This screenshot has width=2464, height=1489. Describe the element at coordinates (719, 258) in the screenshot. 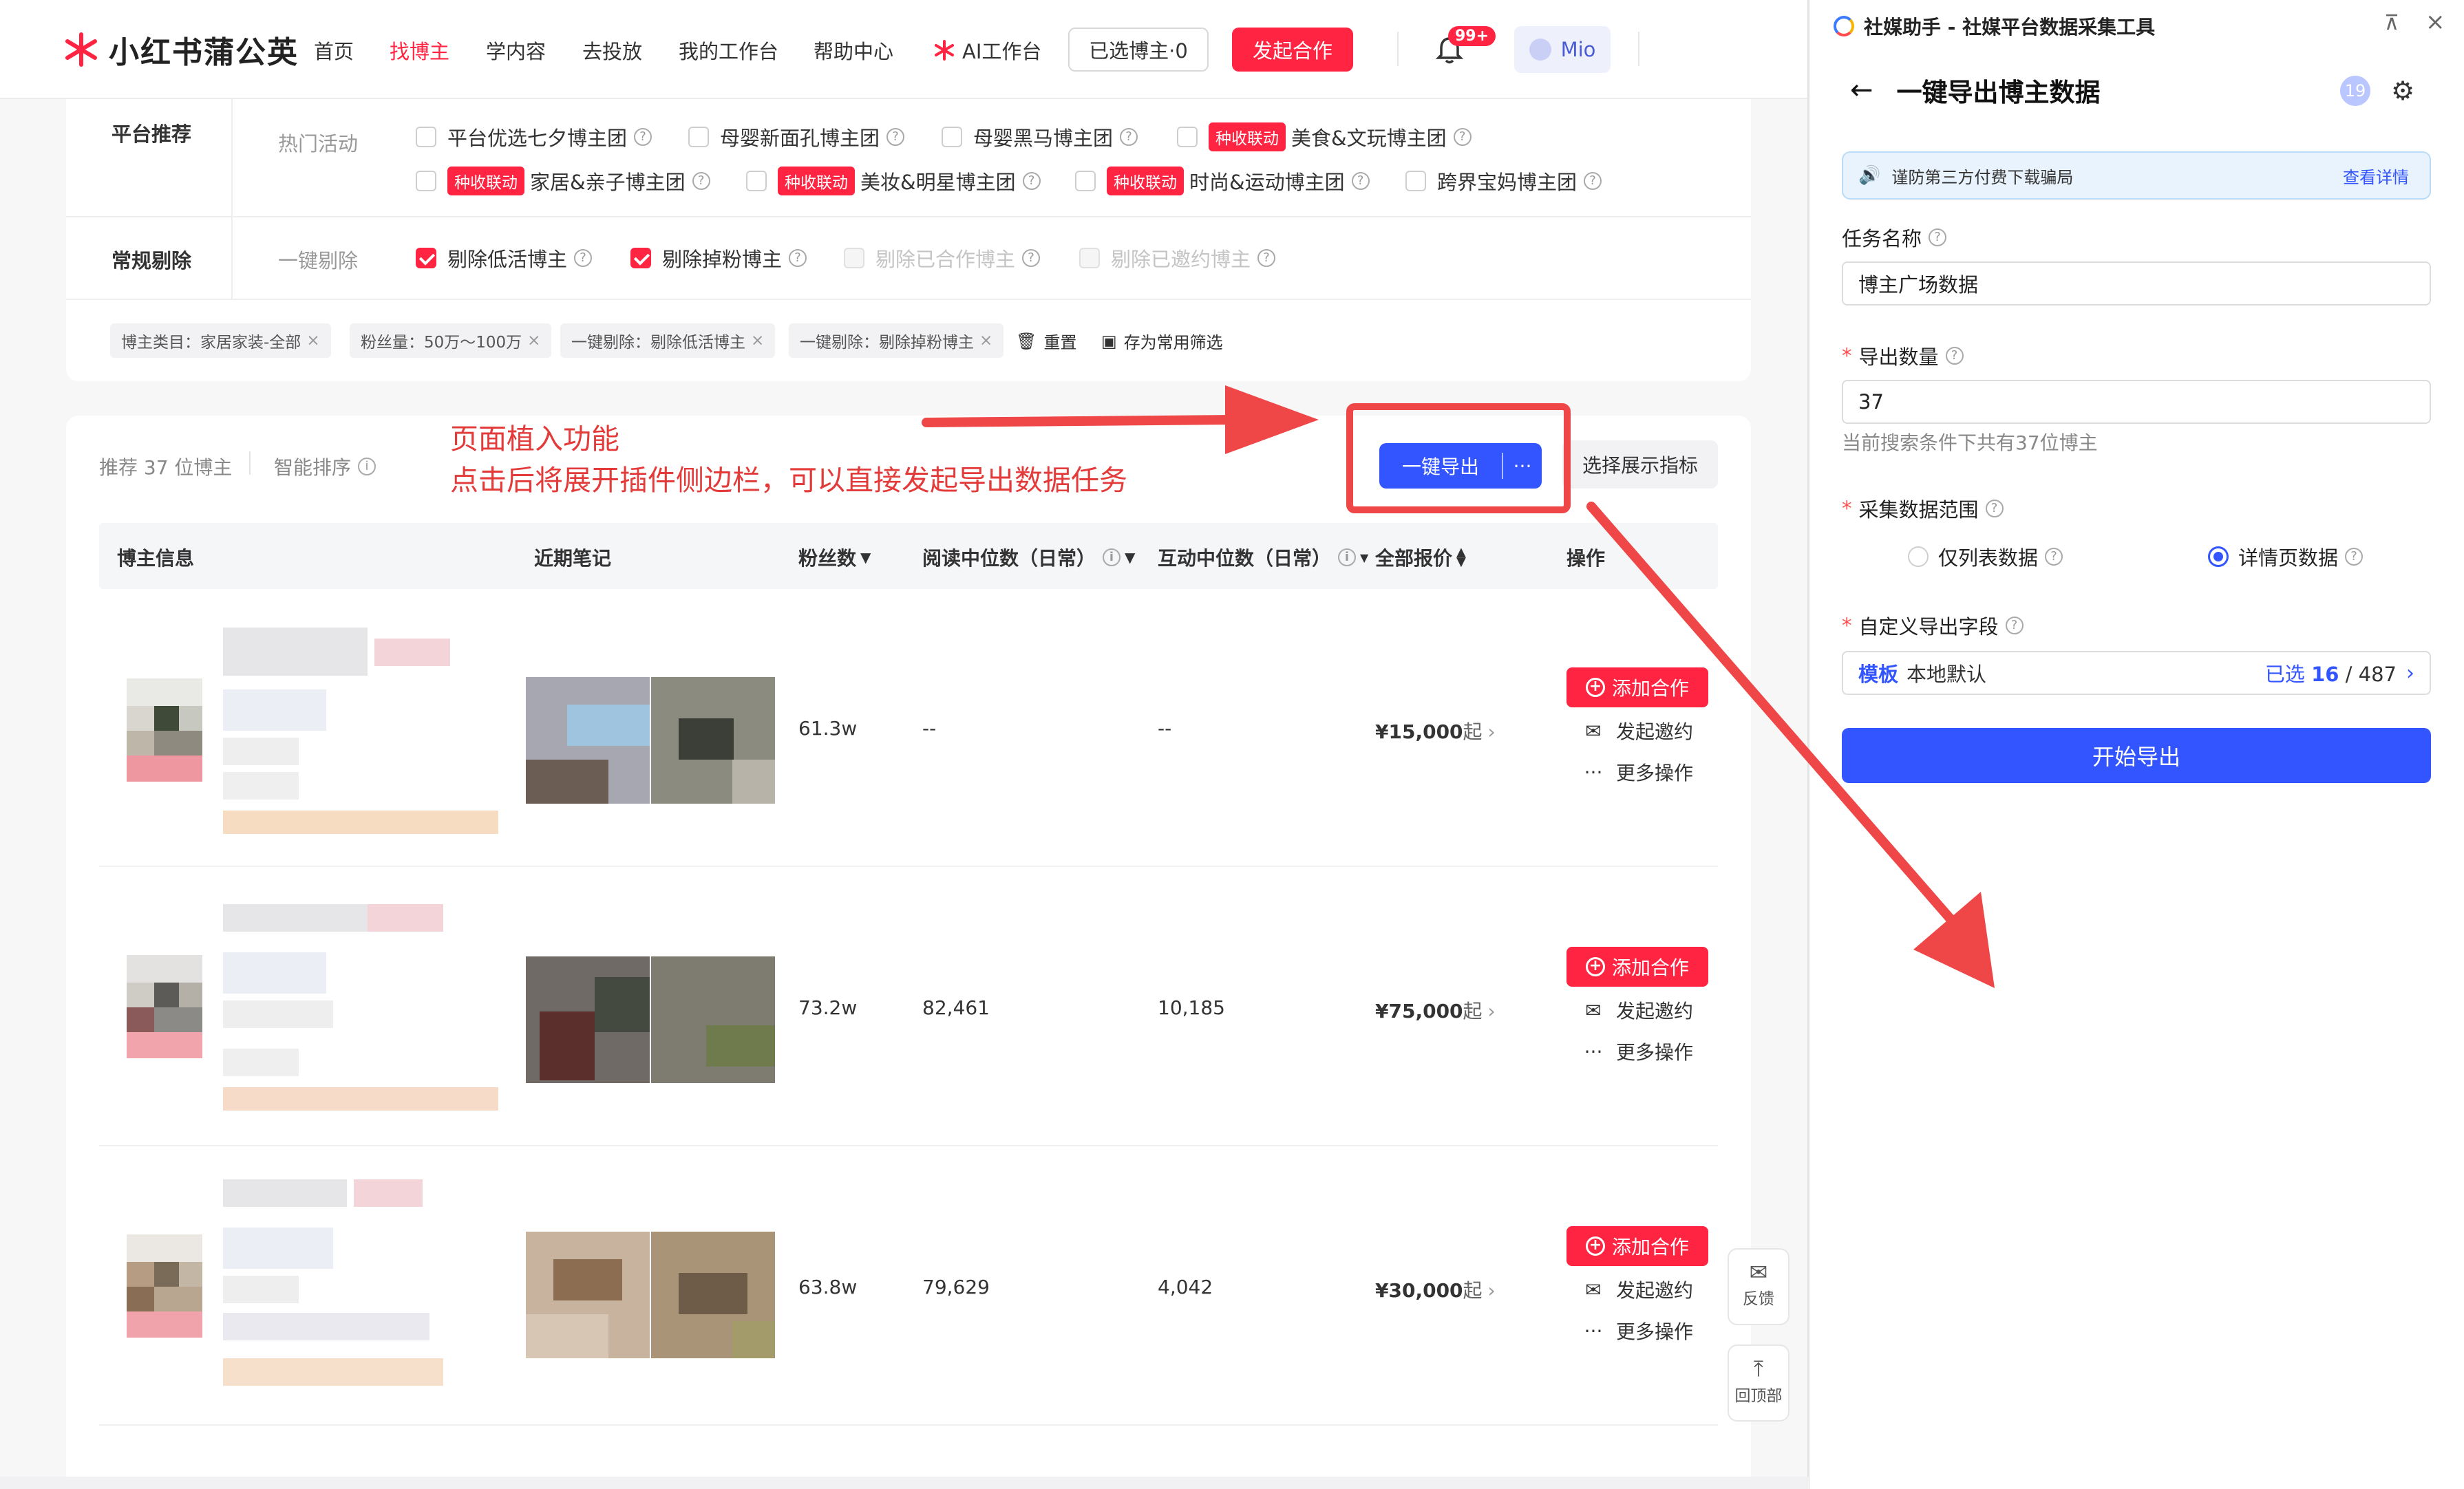

I see `remove-losing-fans-checkbox: 剔除掉粉博主?` at that location.